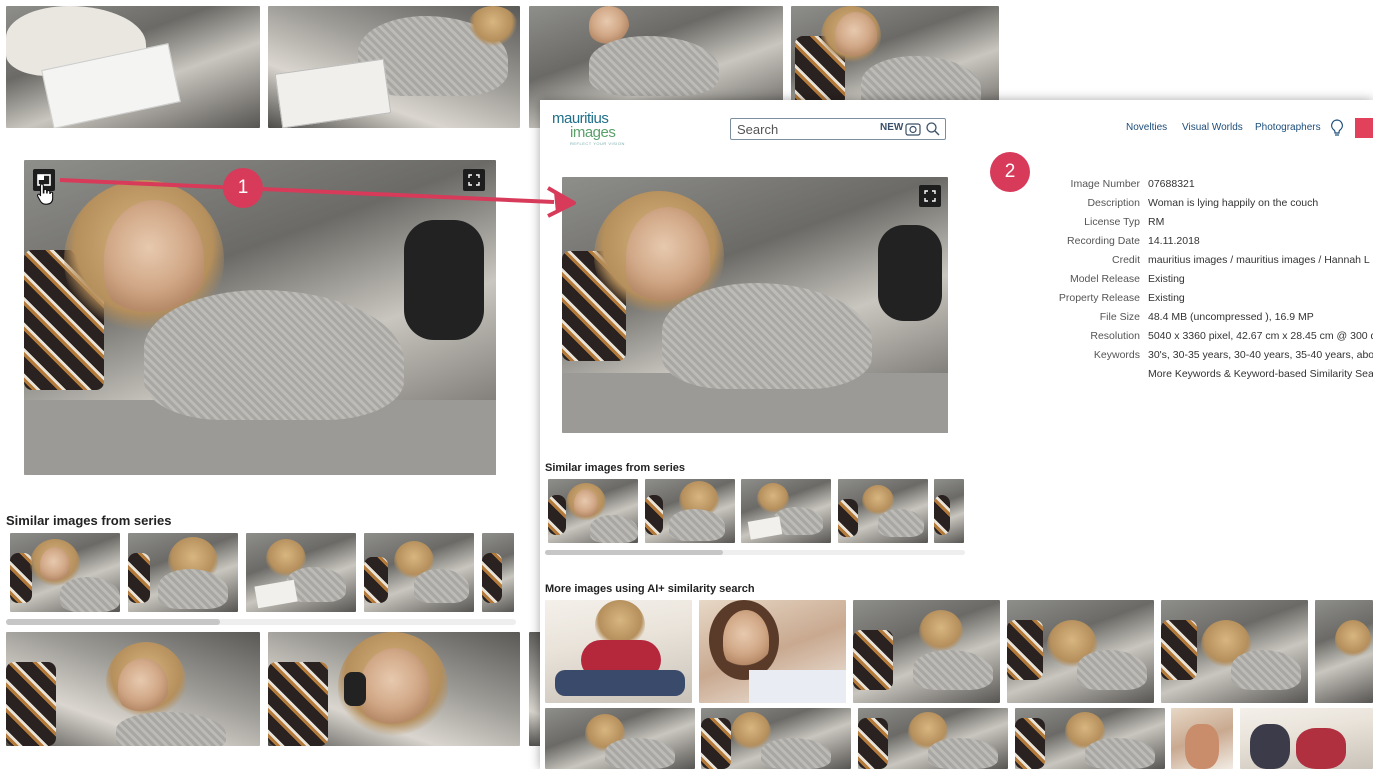 The height and width of the screenshot is (769, 1373). I want to click on detail-label: File Size, so click(1119, 317).